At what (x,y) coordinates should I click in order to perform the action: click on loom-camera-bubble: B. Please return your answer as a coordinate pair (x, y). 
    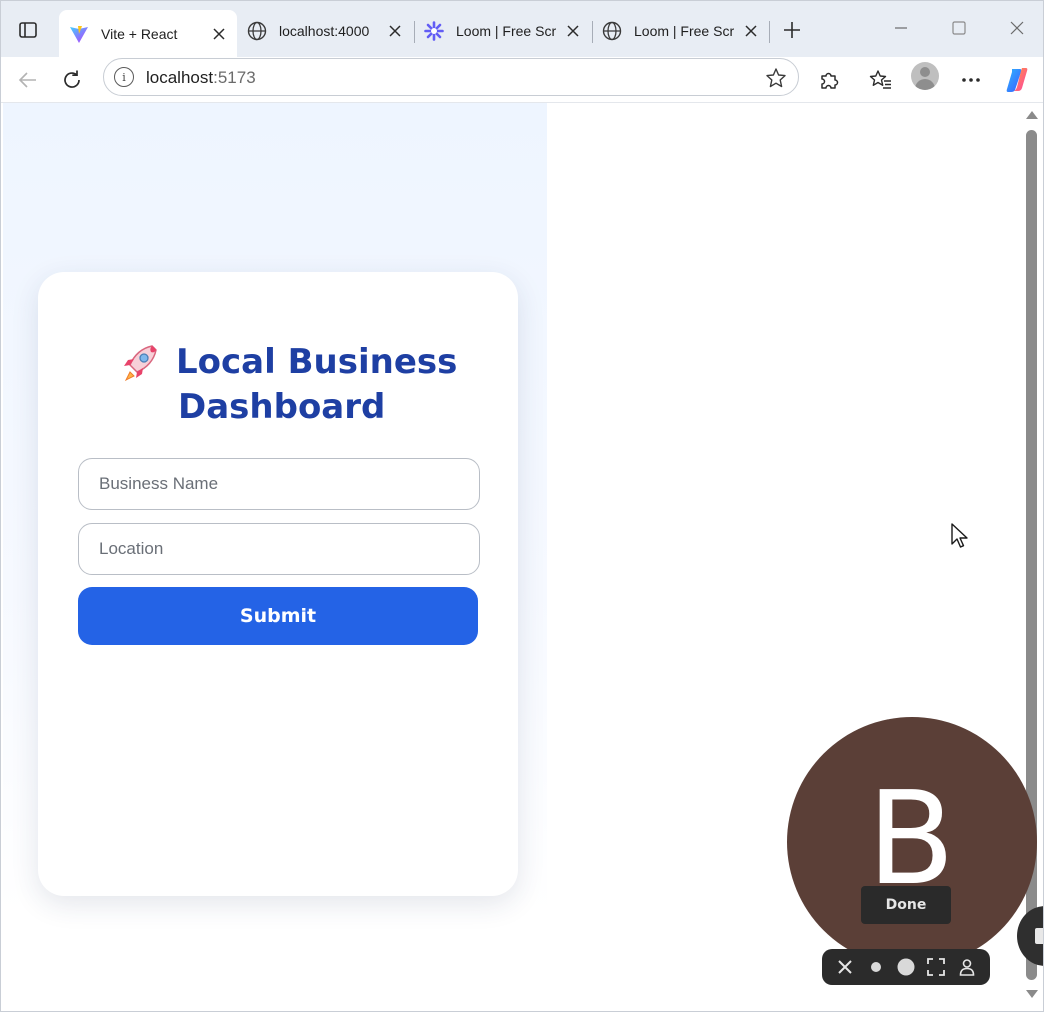
    Looking at the image, I should click on (912, 842).